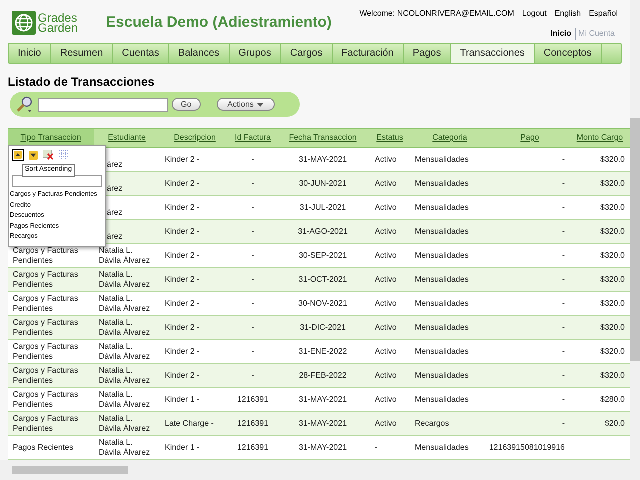 The height and width of the screenshot is (480, 640). I want to click on search-icon, so click(25, 105).